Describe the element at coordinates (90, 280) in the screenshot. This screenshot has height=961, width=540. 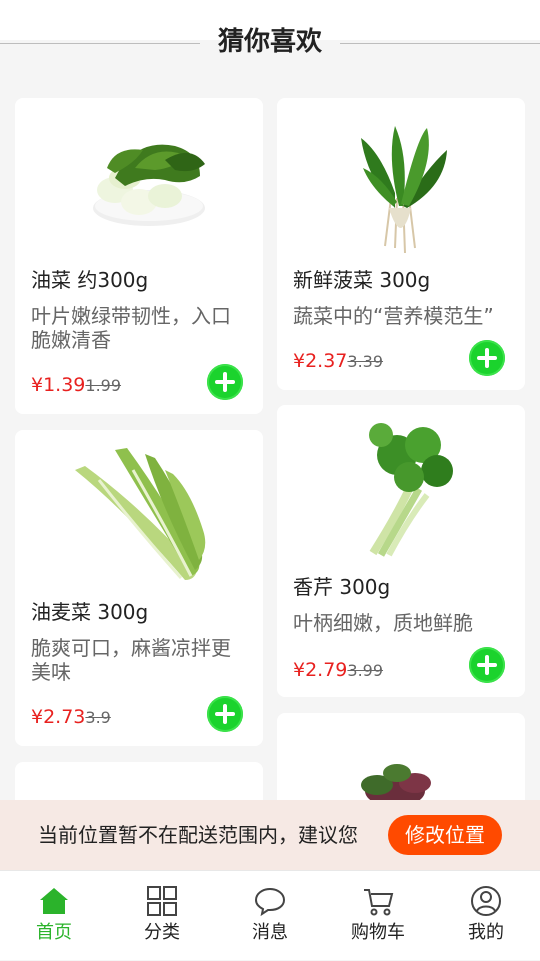
I see `product-name: 油菜 约300g` at that location.